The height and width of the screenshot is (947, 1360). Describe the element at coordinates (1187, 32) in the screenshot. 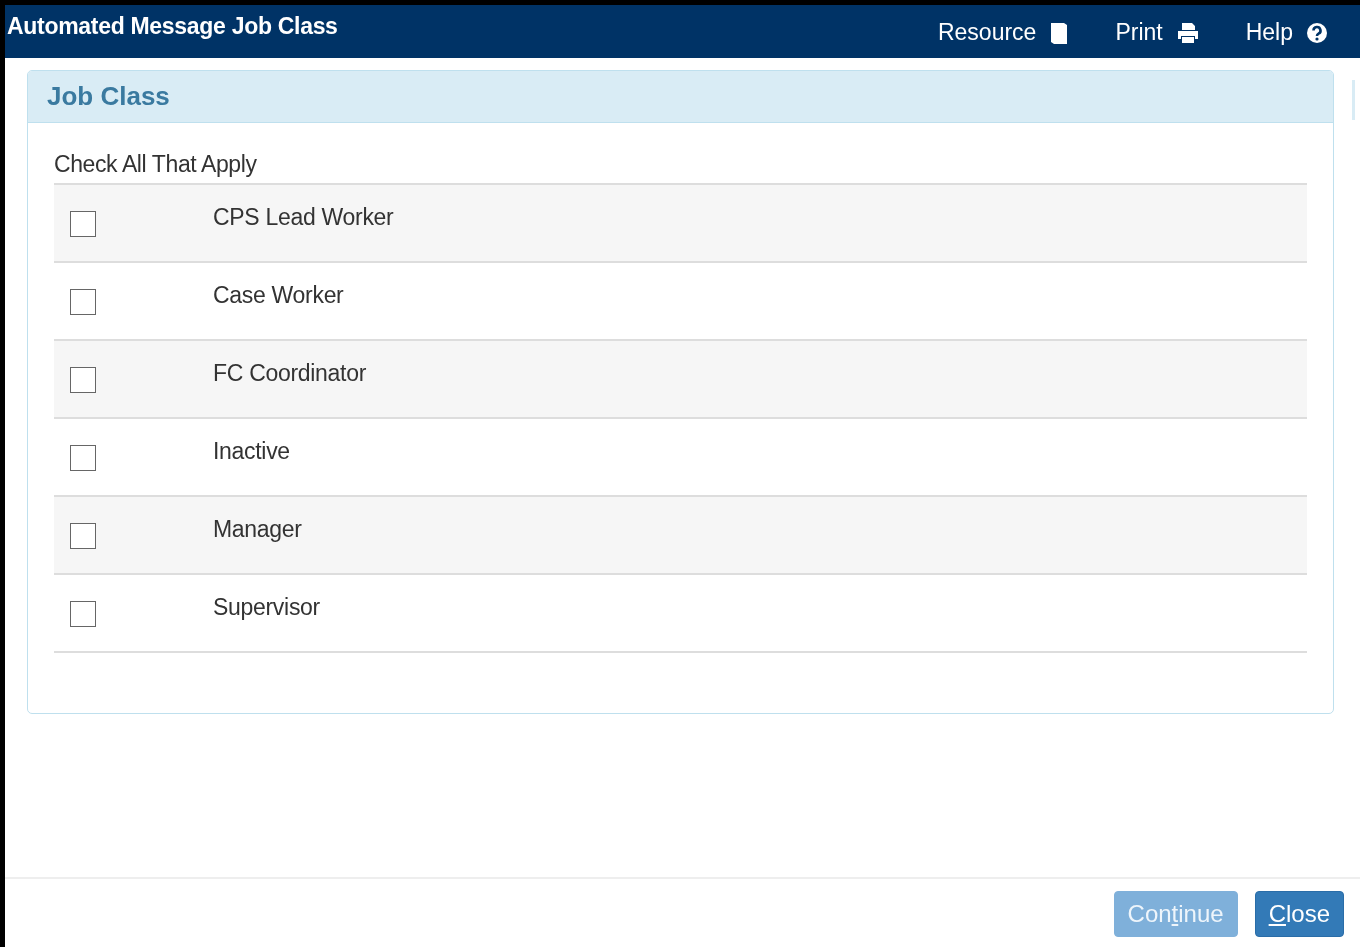

I see `printer-icon` at that location.